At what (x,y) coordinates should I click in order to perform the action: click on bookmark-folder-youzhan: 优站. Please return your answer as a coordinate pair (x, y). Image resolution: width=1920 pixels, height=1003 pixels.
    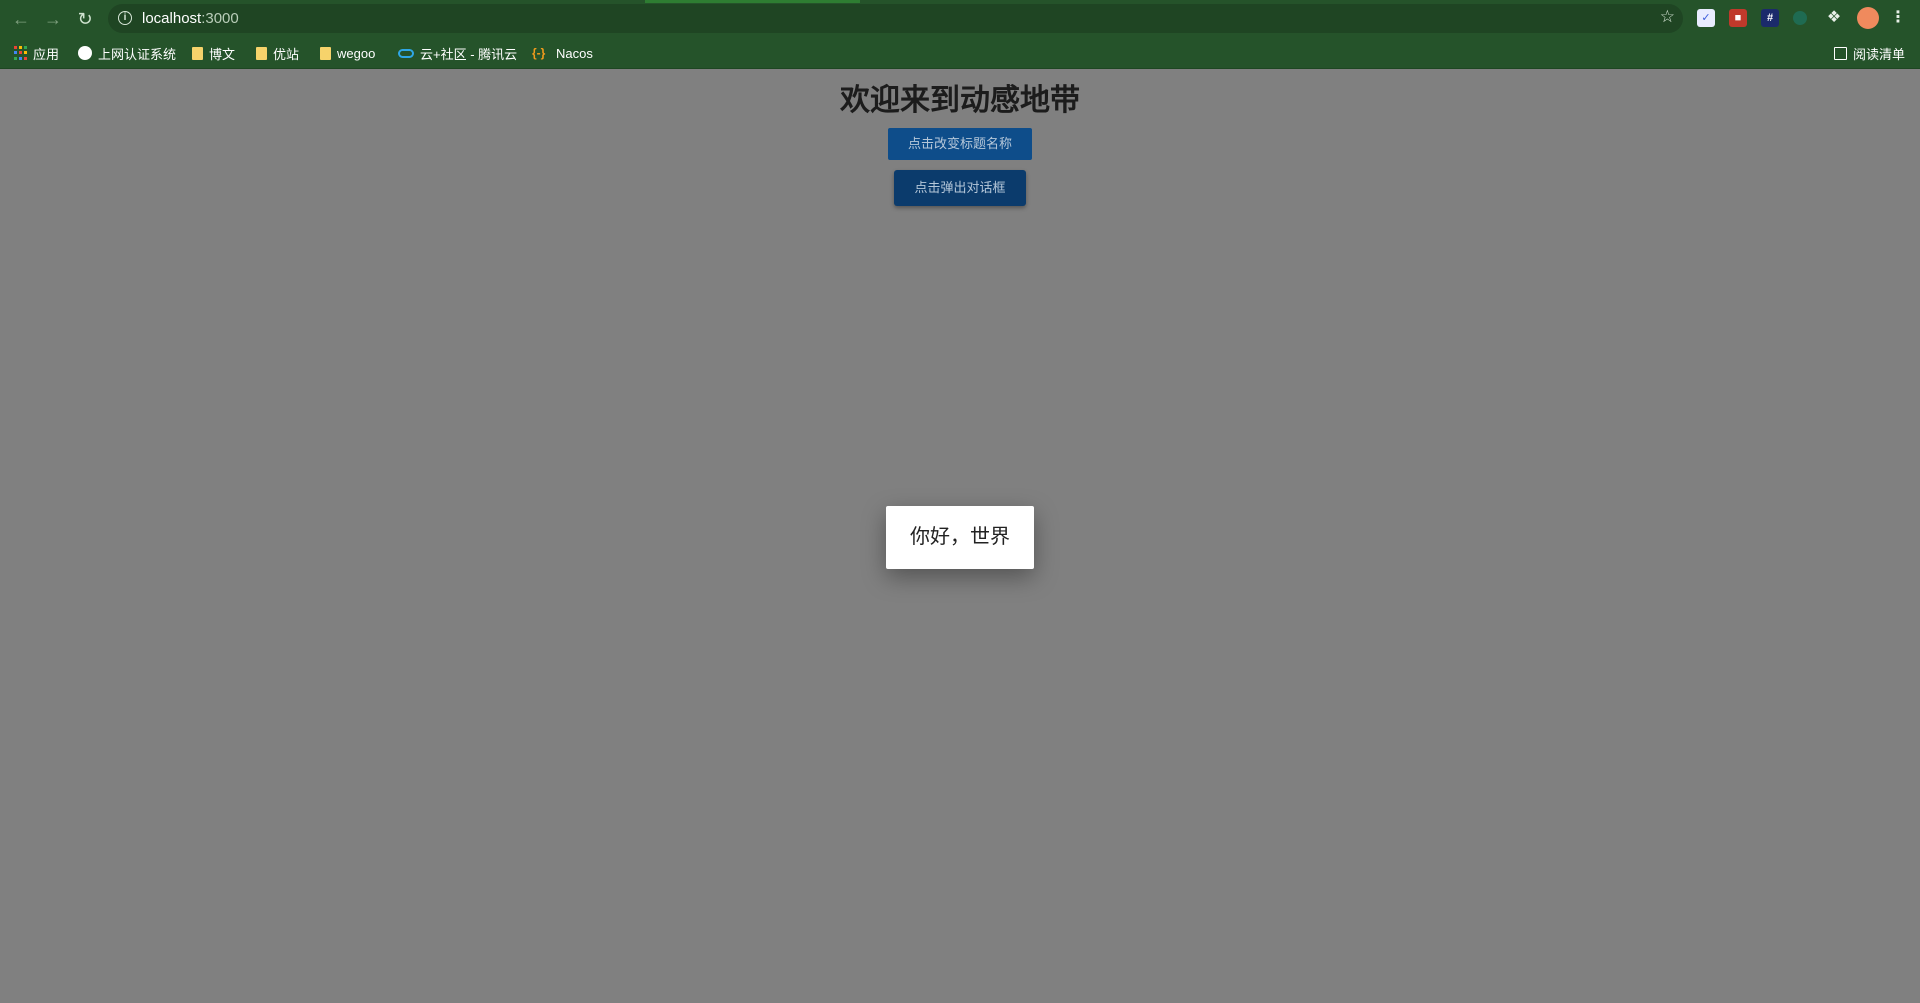
    Looking at the image, I should click on (277, 53).